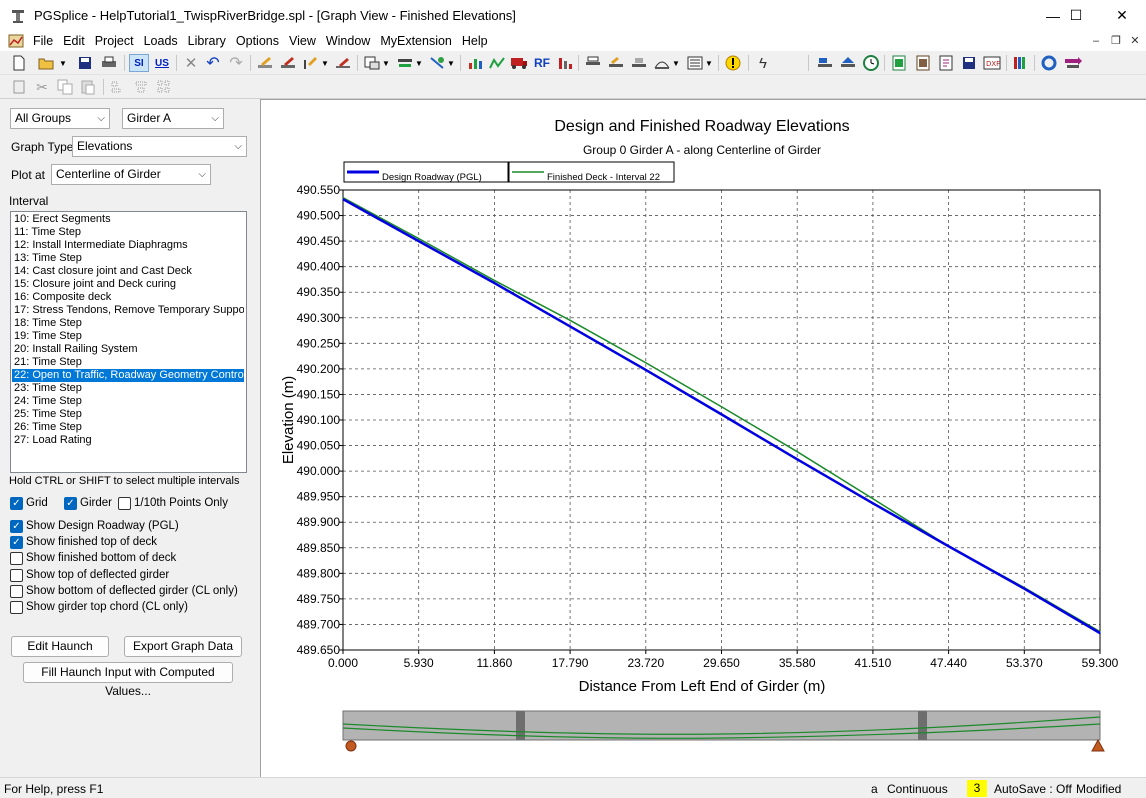 This screenshot has height=798, width=1146. I want to click on edit-girder-icon, so click(265, 63).